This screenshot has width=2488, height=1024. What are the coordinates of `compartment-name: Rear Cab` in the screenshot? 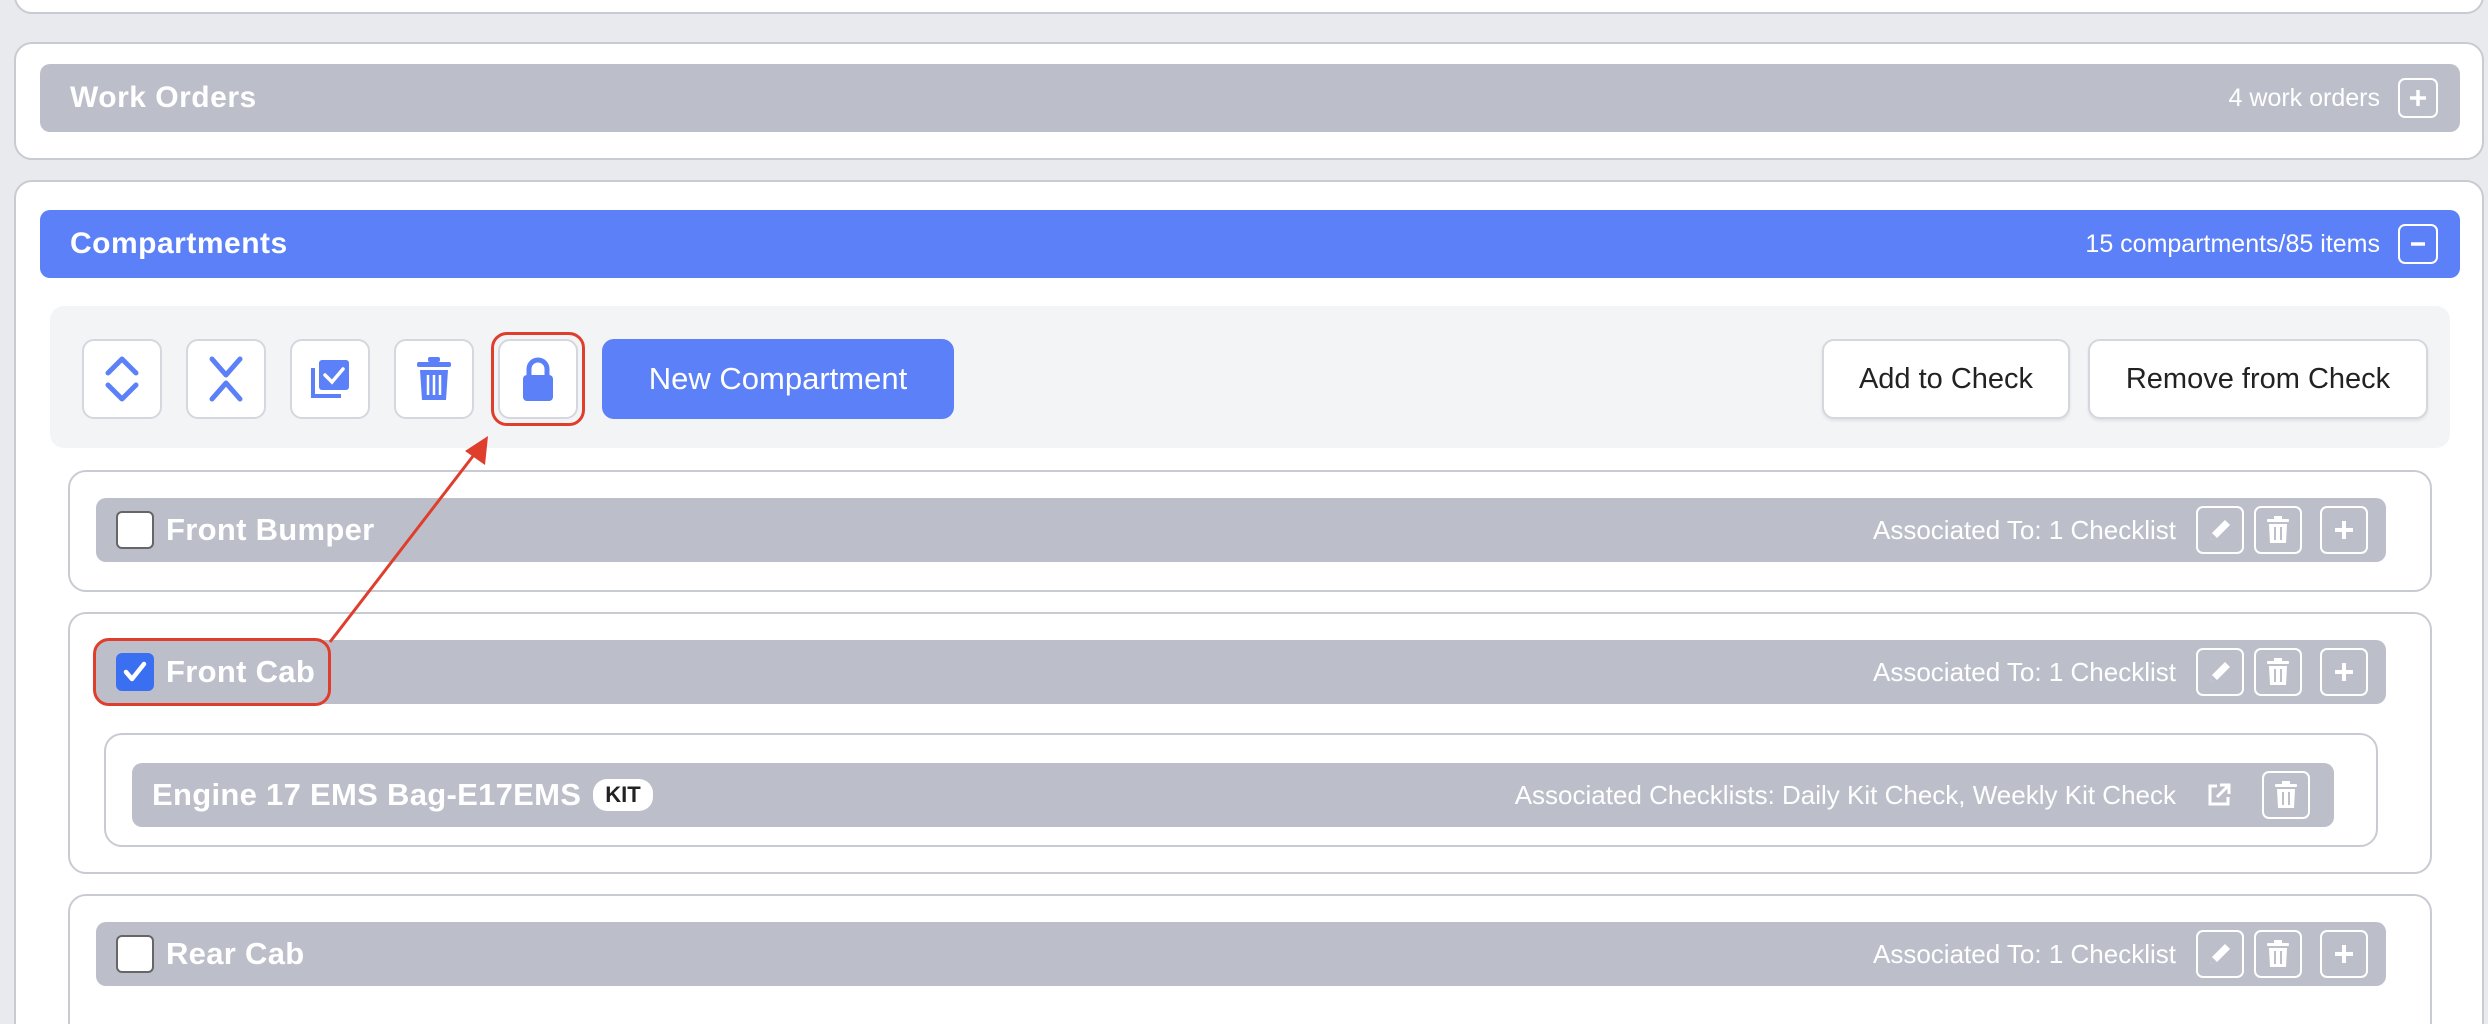 It's located at (235, 953).